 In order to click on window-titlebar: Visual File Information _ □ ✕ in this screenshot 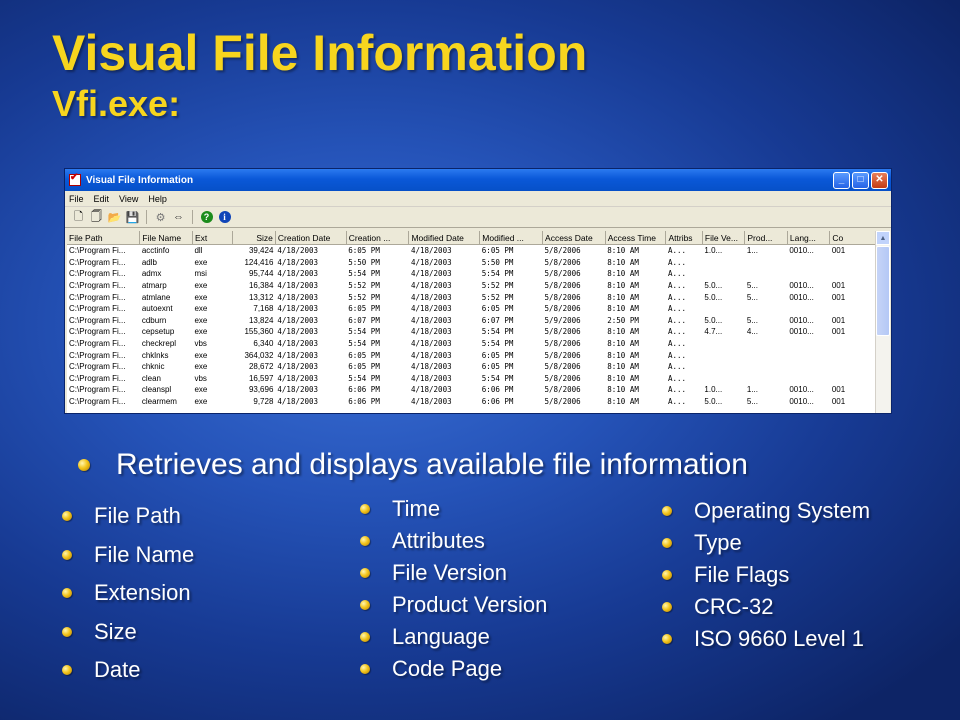, I will do `click(478, 180)`.